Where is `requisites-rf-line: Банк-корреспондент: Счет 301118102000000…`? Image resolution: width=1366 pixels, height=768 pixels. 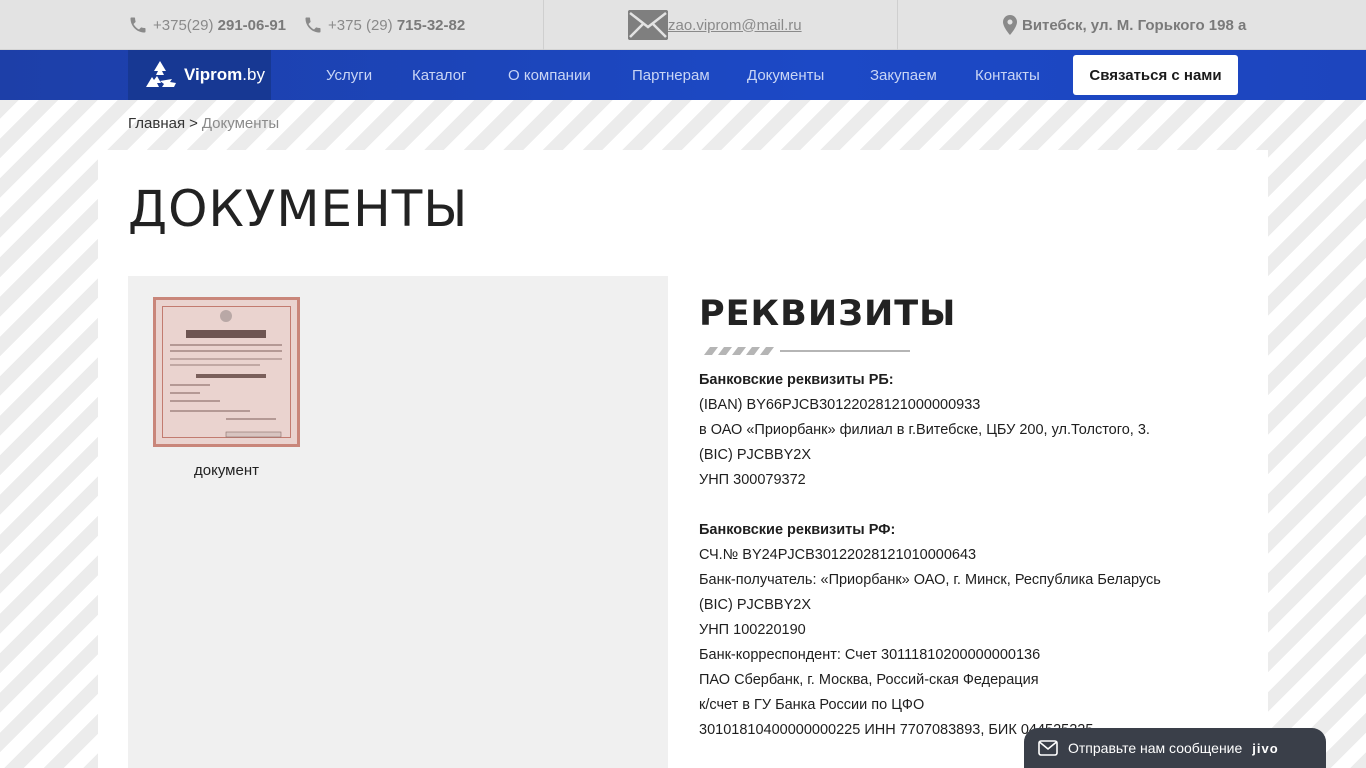
requisites-rf-line: Банк-корреспондент: Счет 301118102000000… is located at coordinates (870, 655).